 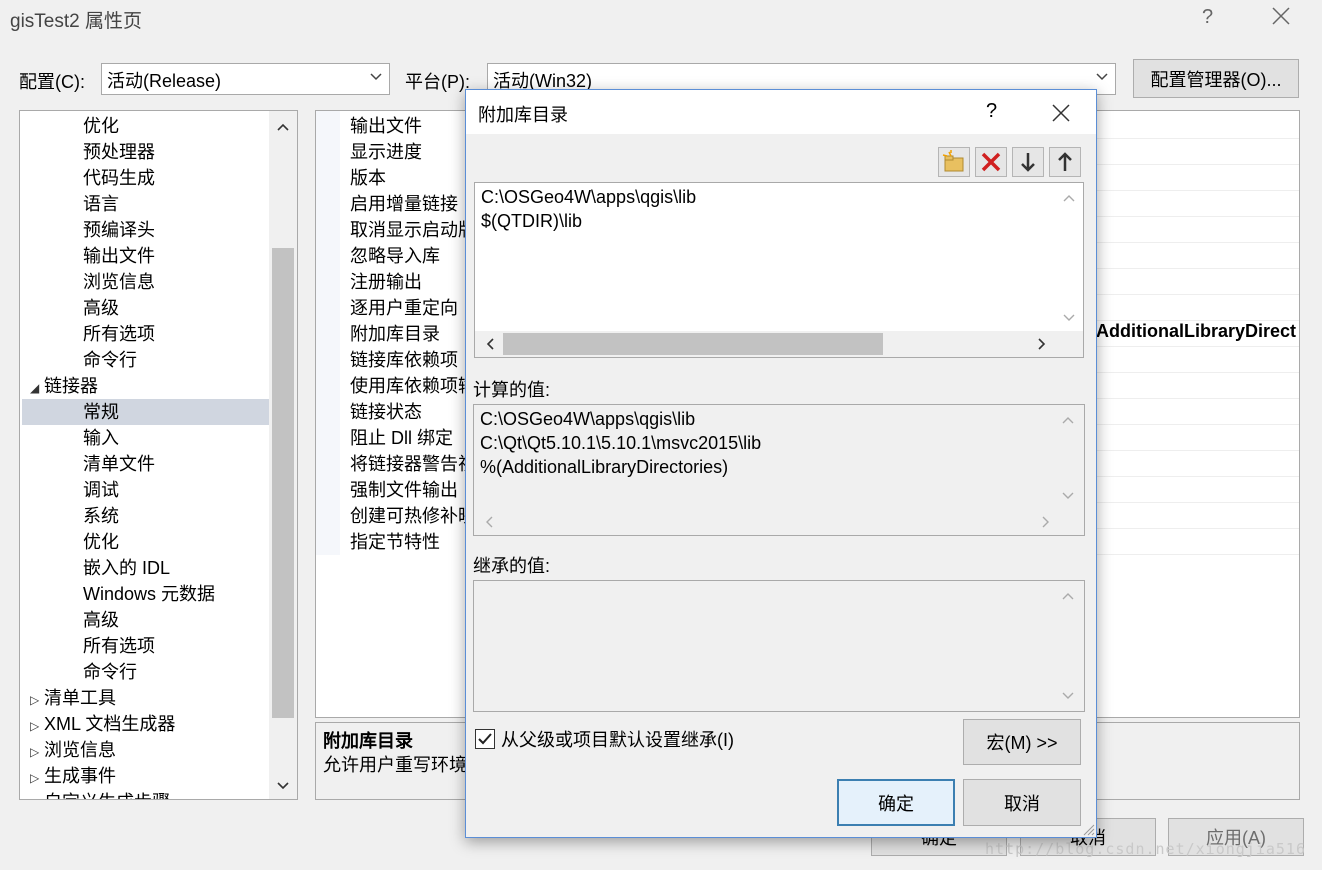 What do you see at coordinates (101, 490) in the screenshot?
I see `tree-item-label: 调试` at bounding box center [101, 490].